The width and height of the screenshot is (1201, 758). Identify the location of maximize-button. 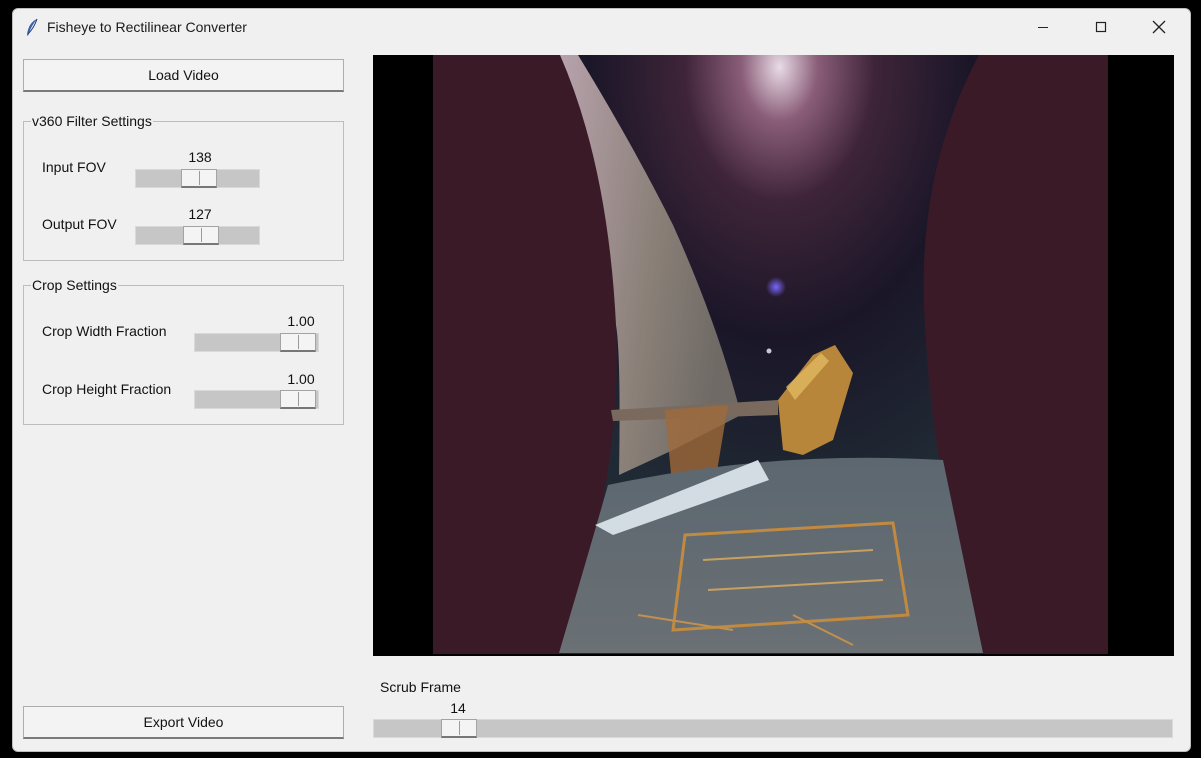
(1101, 28).